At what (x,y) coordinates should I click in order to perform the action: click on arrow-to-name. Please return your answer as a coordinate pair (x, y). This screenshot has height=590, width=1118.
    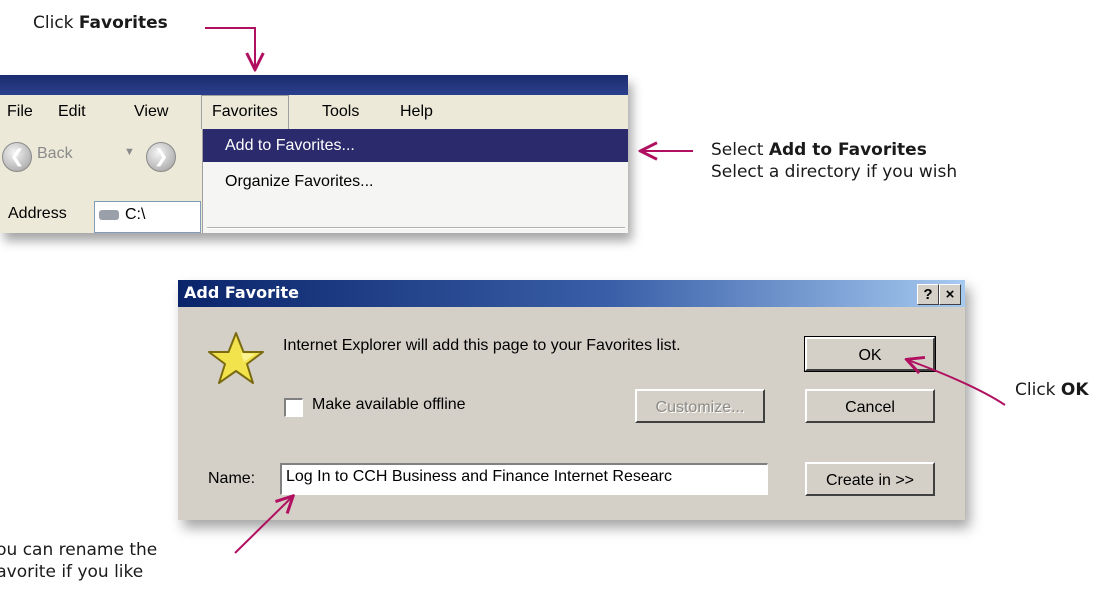
    Looking at the image, I should click on (263, 525).